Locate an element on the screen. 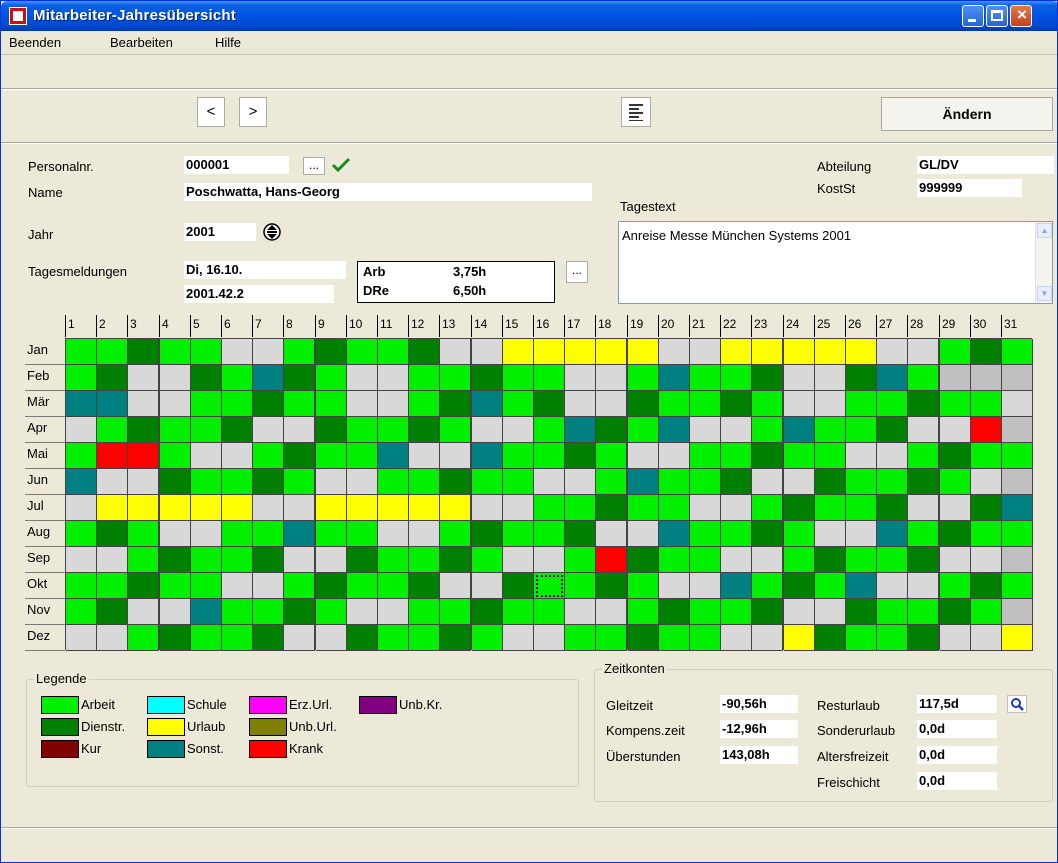 The width and height of the screenshot is (1058, 863). jahr-field: 2001 is located at coordinates (220, 232).